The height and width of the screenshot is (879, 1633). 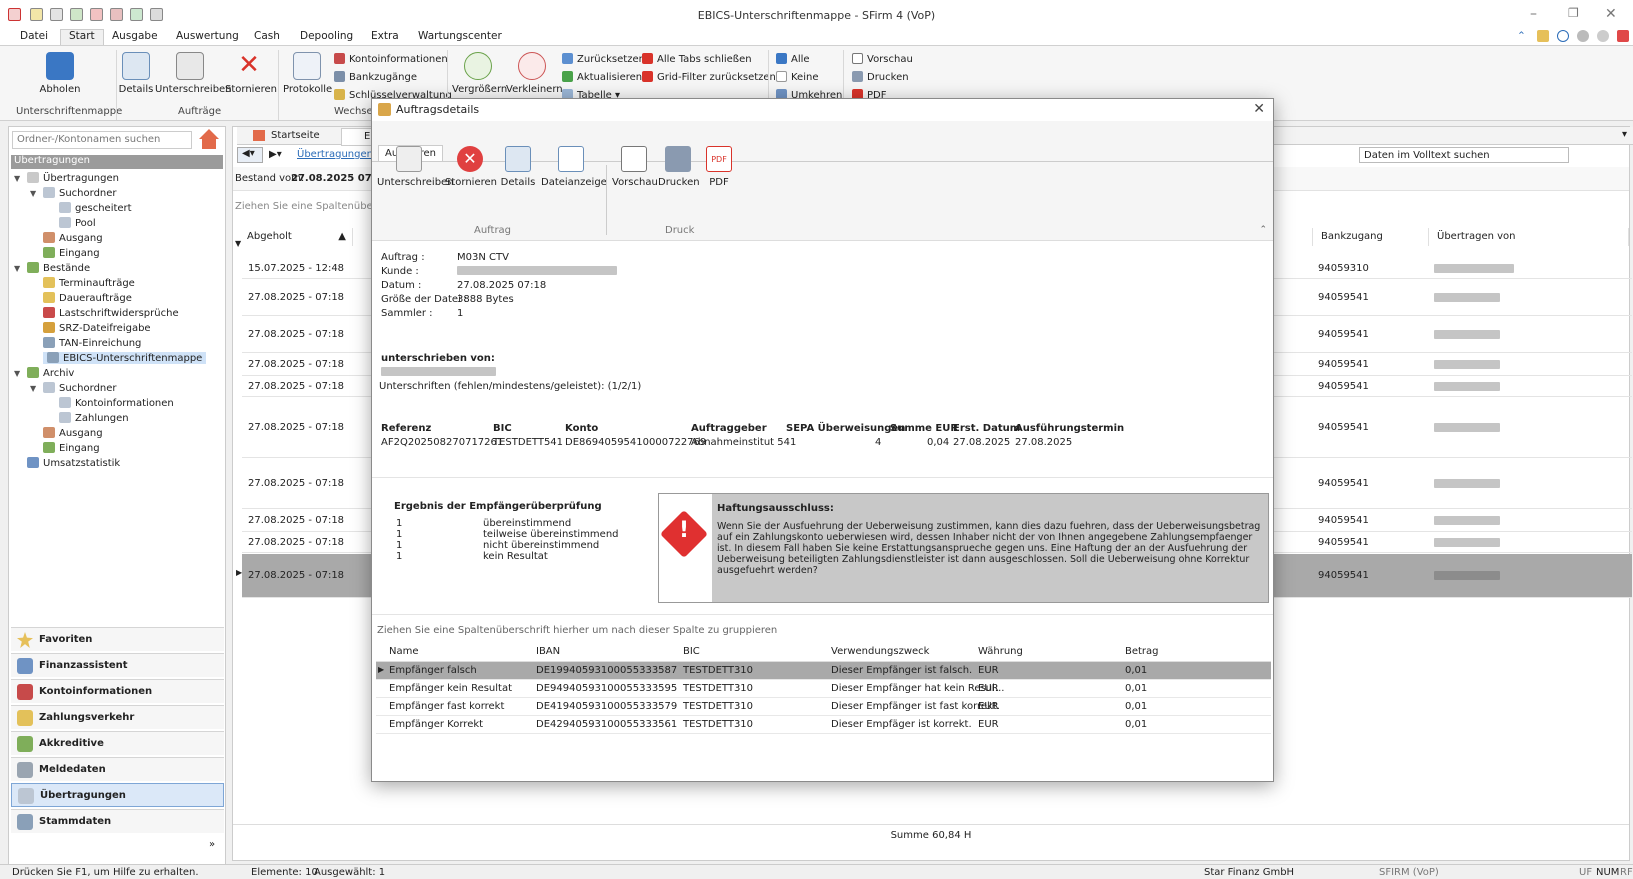 What do you see at coordinates (471, 167) in the screenshot?
I see `dialog-stornieren-button: ✕ Stornieren` at bounding box center [471, 167].